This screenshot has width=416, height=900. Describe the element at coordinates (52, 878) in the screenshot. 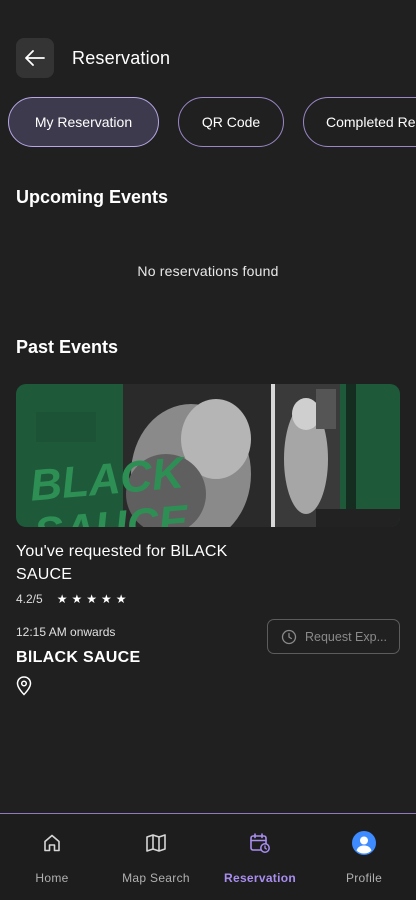

I see `nav-home-label: Home` at that location.